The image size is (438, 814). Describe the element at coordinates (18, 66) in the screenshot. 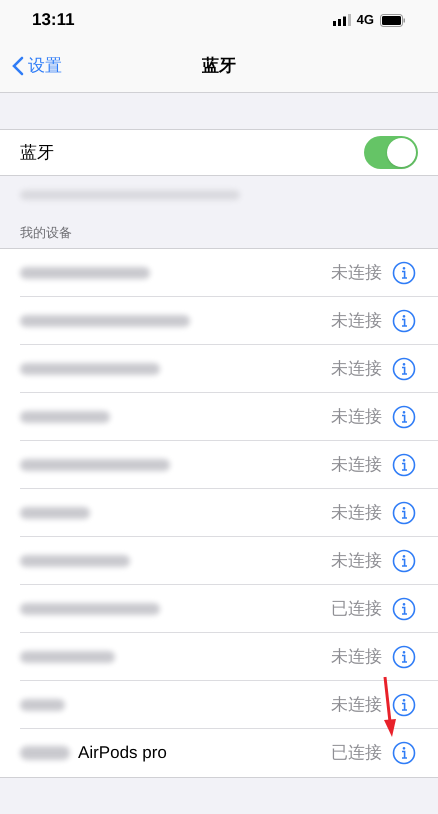

I see `chevron-left-icon` at that location.